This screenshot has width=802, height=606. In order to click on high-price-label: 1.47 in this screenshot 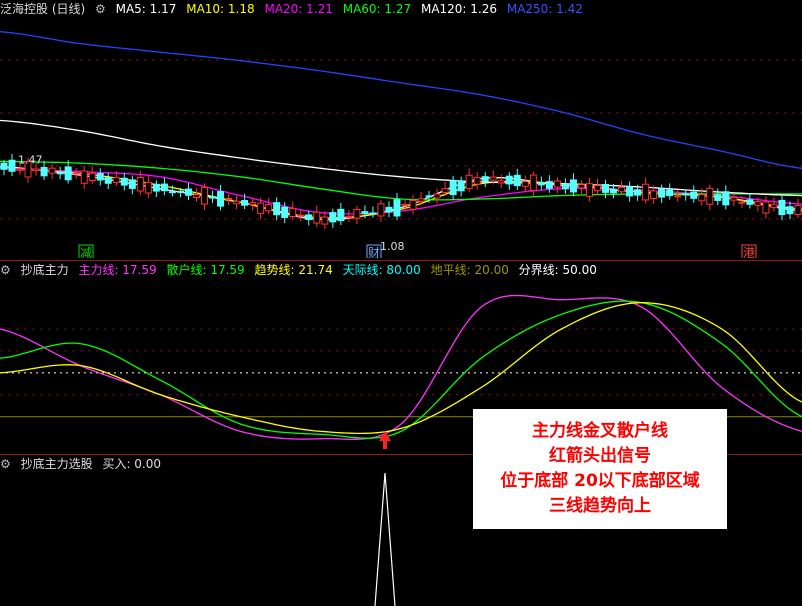, I will do `click(30, 160)`.